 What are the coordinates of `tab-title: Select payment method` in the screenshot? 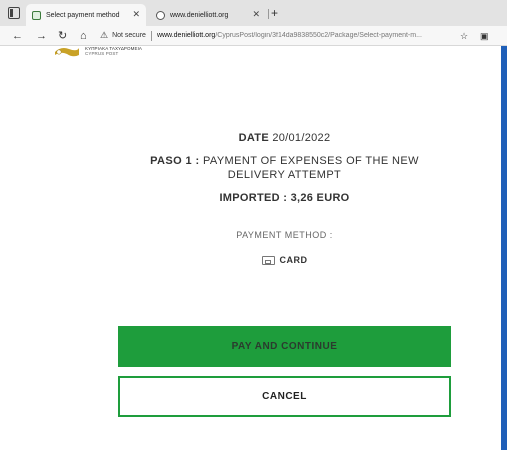 It's located at (83, 15).